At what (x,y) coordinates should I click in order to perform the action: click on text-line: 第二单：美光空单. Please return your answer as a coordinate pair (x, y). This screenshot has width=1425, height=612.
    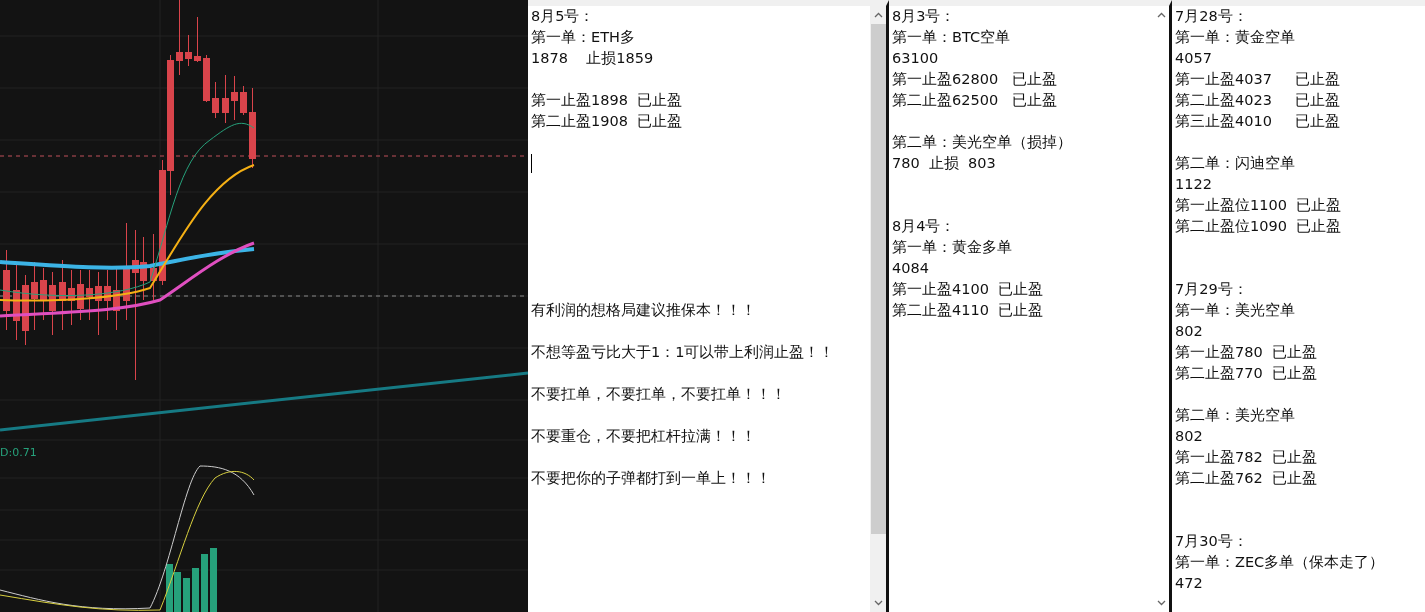
    Looking at the image, I should click on (1235, 415).